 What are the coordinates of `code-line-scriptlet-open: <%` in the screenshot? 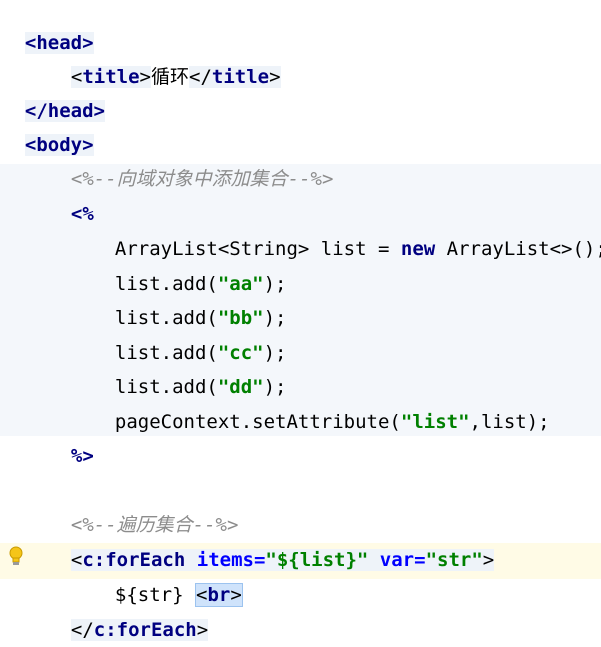 It's located at (71, 194).